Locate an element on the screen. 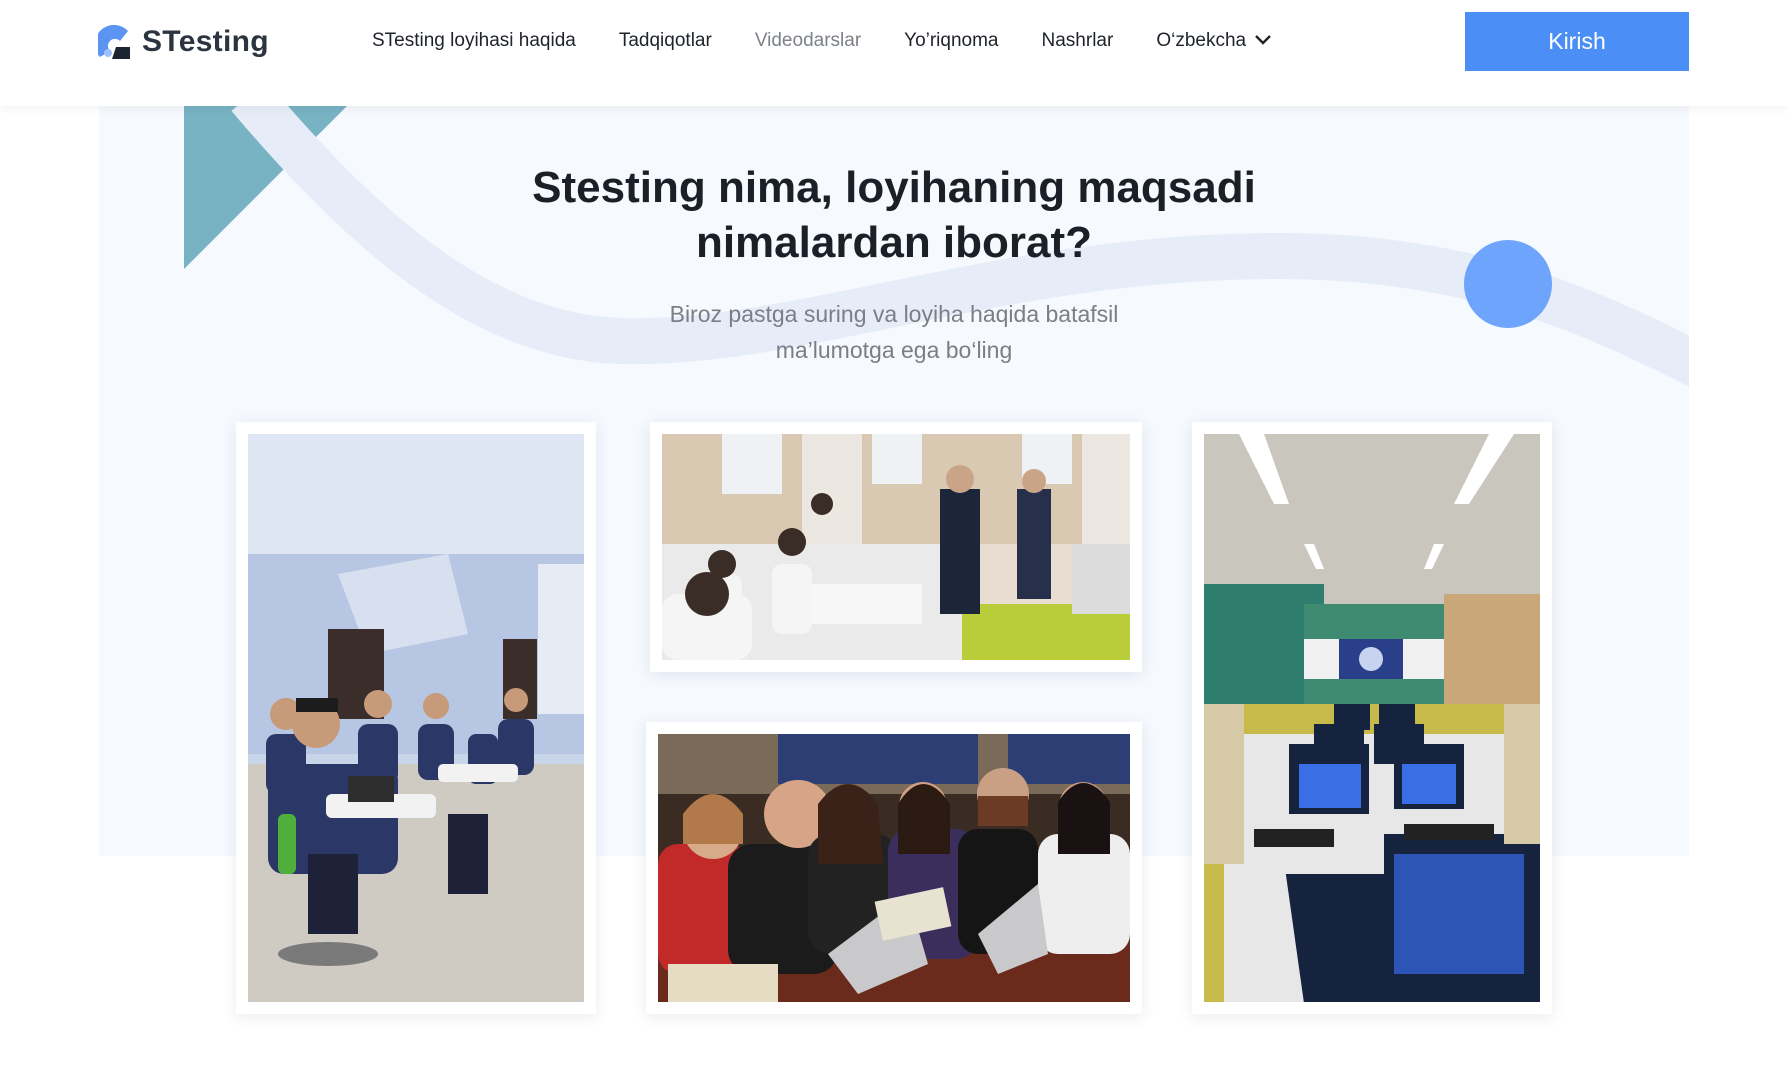  language-select: O‘zbekcha is located at coordinates (1214, 41).